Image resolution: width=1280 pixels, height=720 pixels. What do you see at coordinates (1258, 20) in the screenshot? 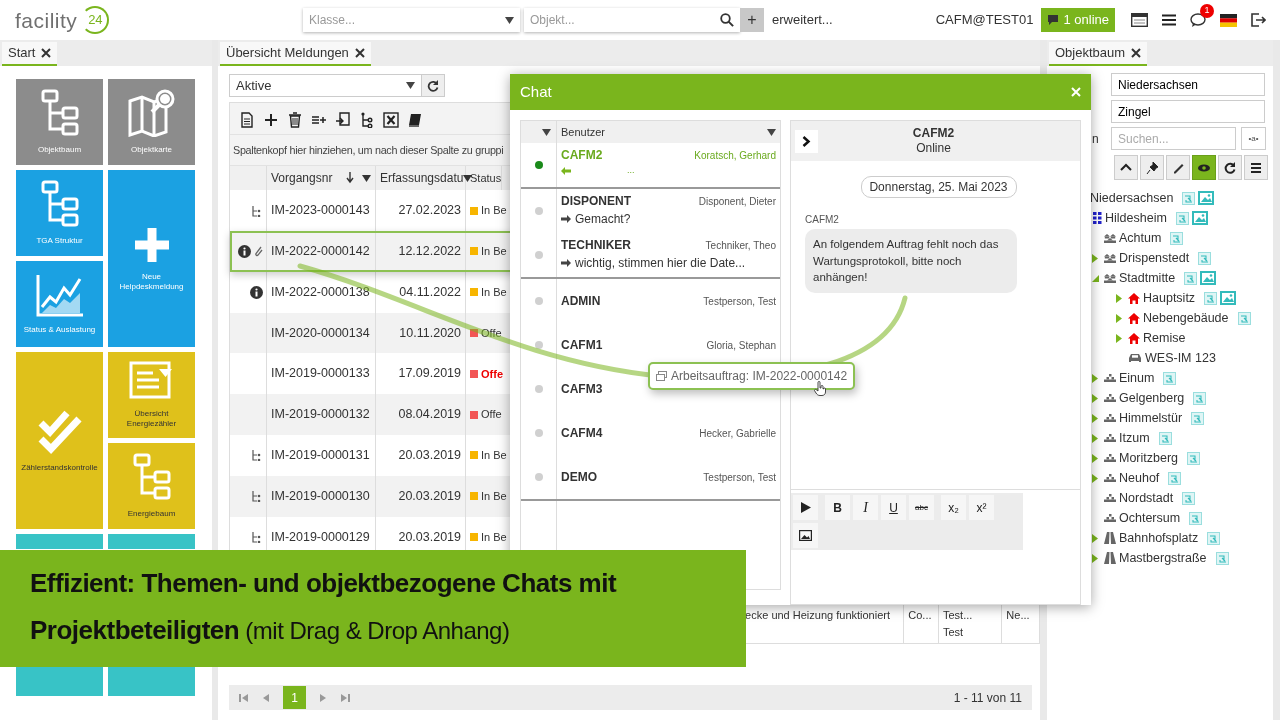
I see `logout-icon` at bounding box center [1258, 20].